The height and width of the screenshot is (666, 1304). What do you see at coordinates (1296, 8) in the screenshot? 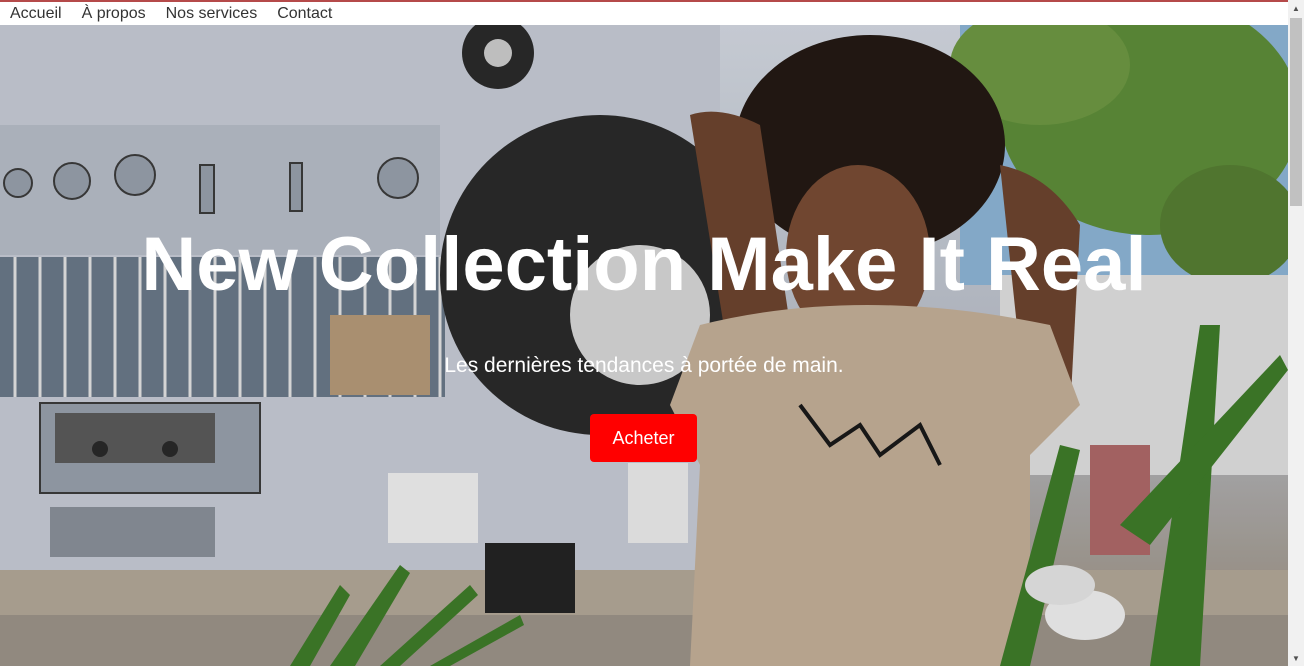
I see `scroll-up-arrow-icon: ▲` at bounding box center [1296, 8].